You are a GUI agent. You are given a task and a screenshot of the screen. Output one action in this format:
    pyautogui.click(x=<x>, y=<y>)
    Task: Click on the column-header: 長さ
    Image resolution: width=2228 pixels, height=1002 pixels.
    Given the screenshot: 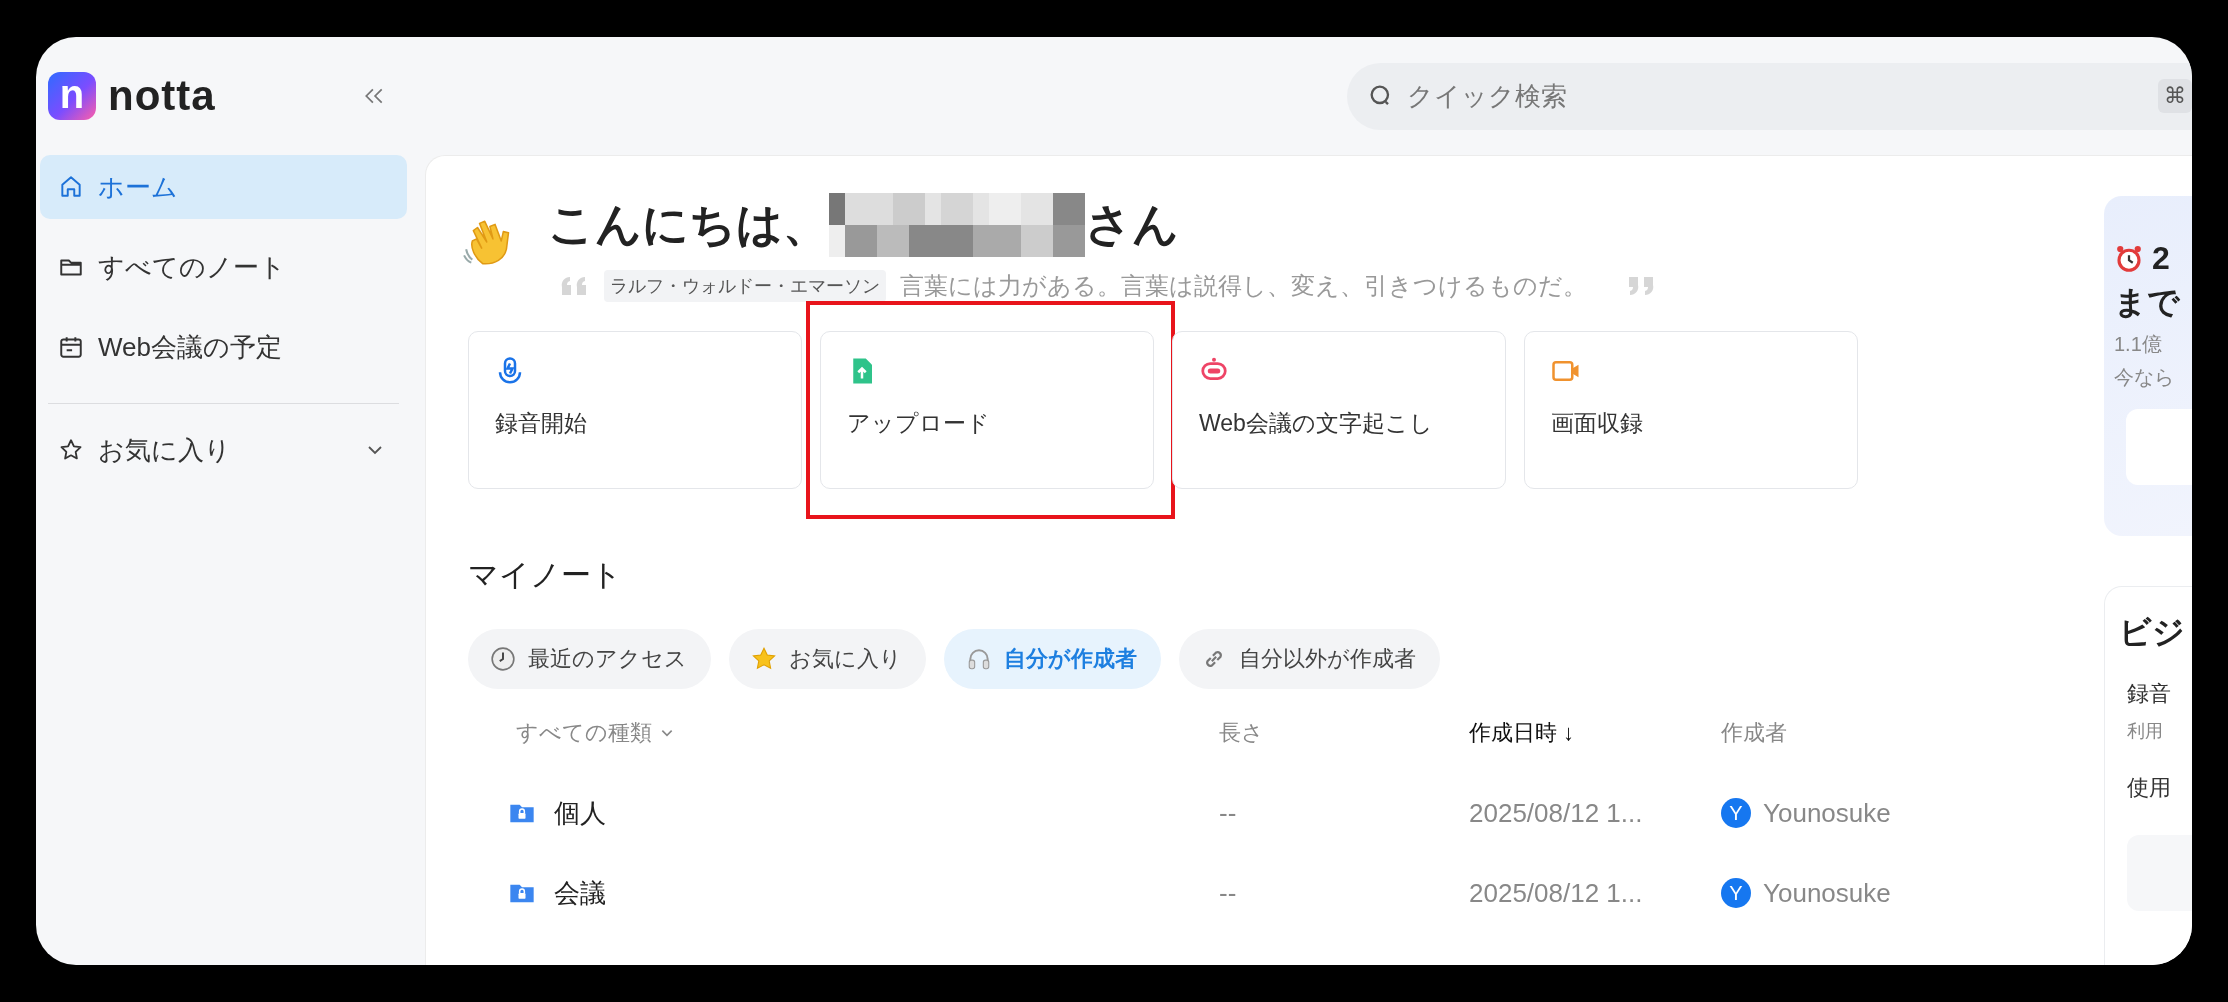 What is the action you would take?
    pyautogui.click(x=1241, y=733)
    